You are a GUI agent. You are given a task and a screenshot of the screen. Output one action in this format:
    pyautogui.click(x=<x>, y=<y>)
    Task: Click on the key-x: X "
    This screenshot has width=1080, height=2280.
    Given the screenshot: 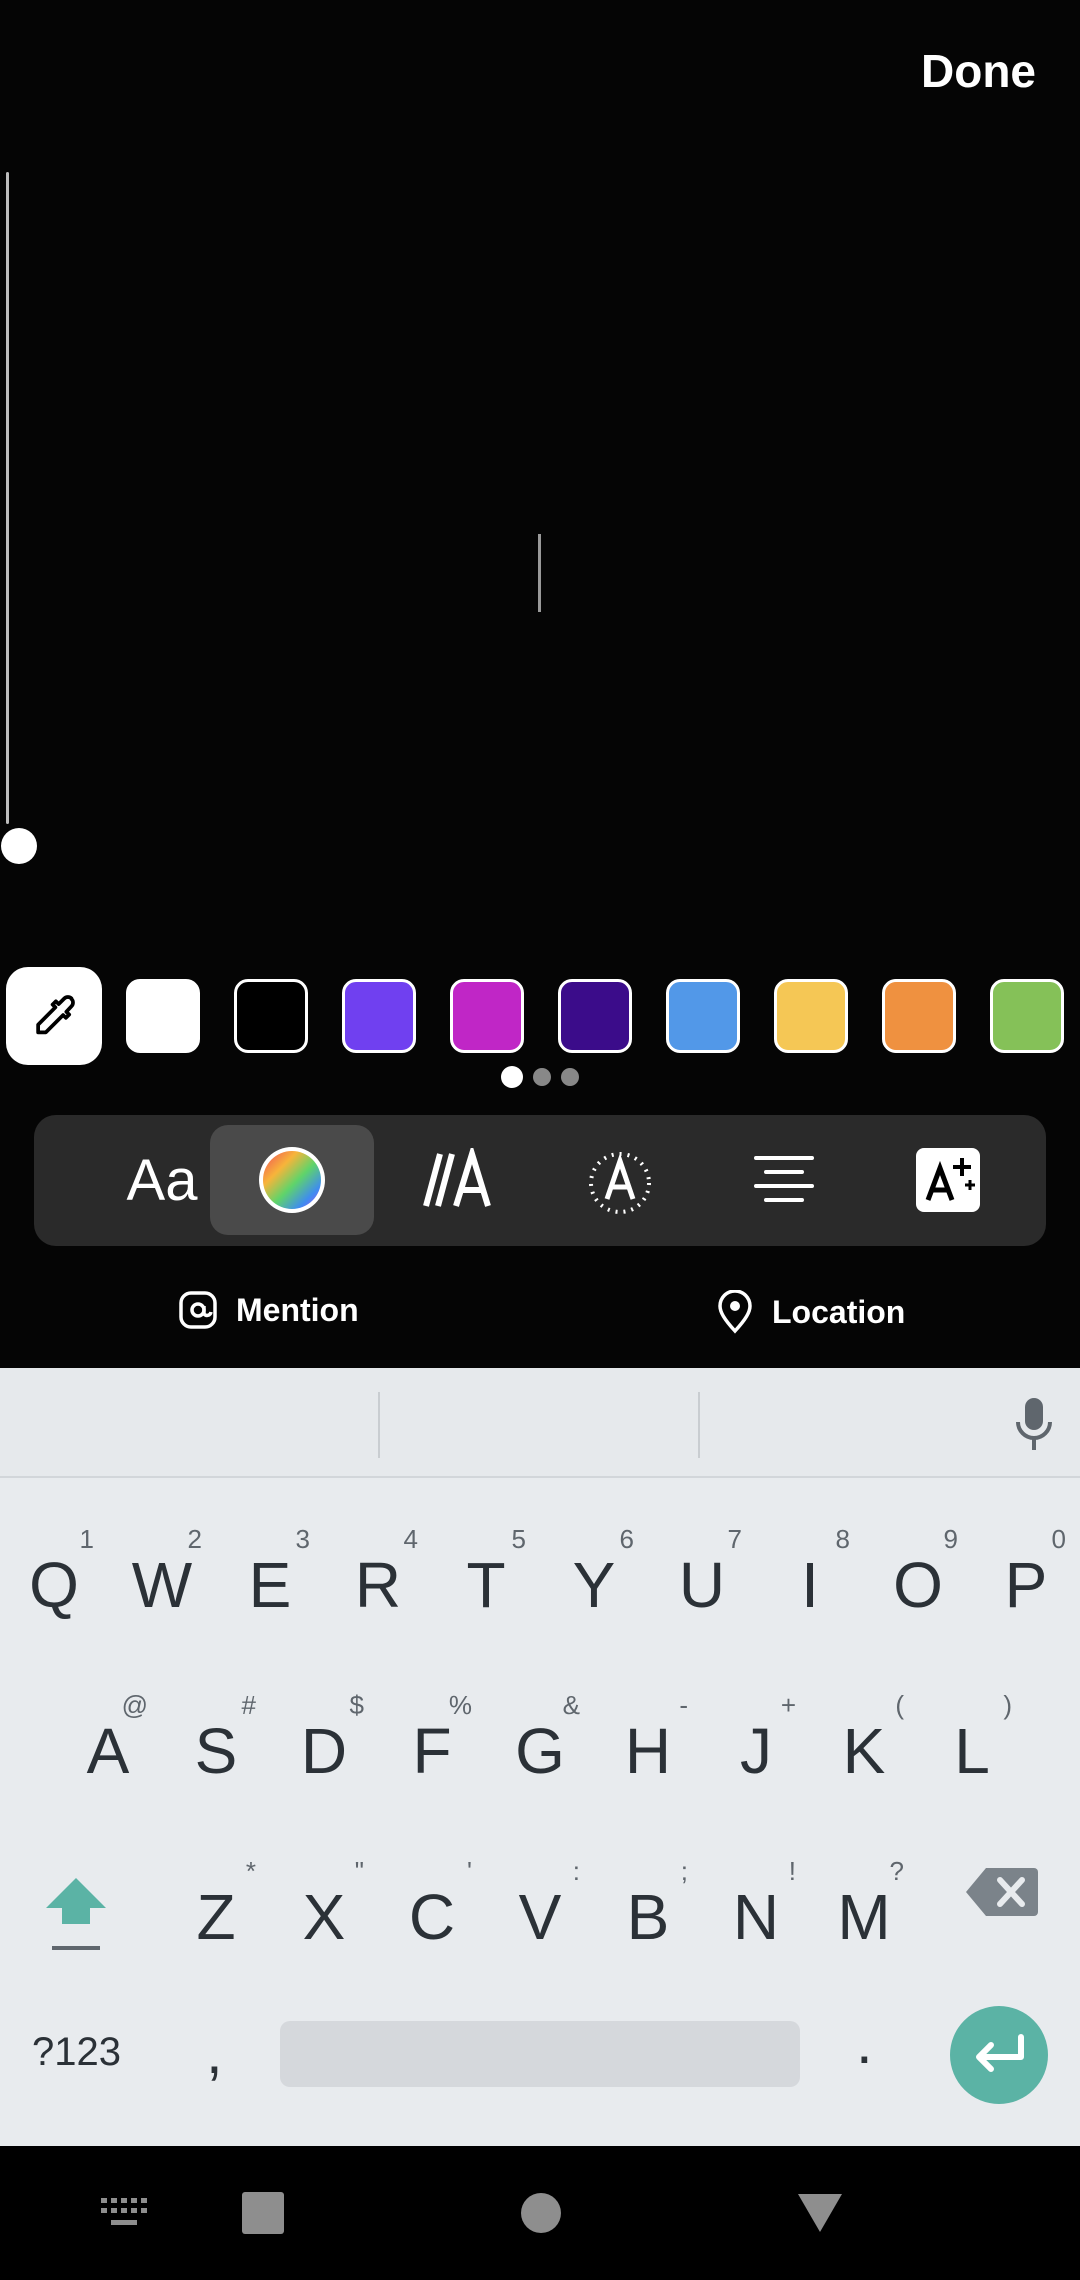 What is the action you would take?
    pyautogui.click(x=324, y=1915)
    